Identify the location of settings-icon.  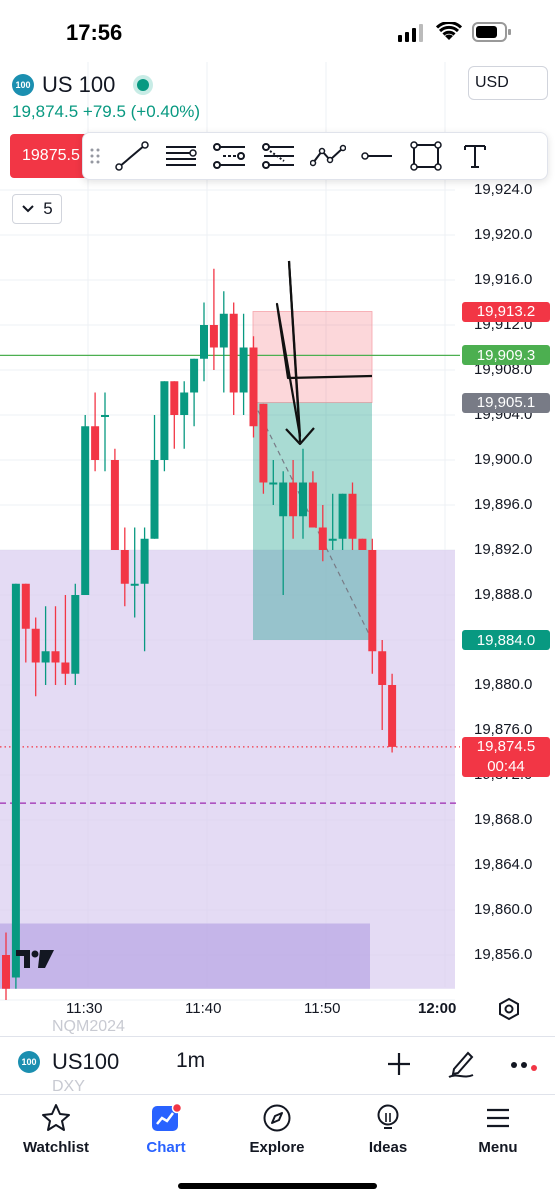
(509, 1009).